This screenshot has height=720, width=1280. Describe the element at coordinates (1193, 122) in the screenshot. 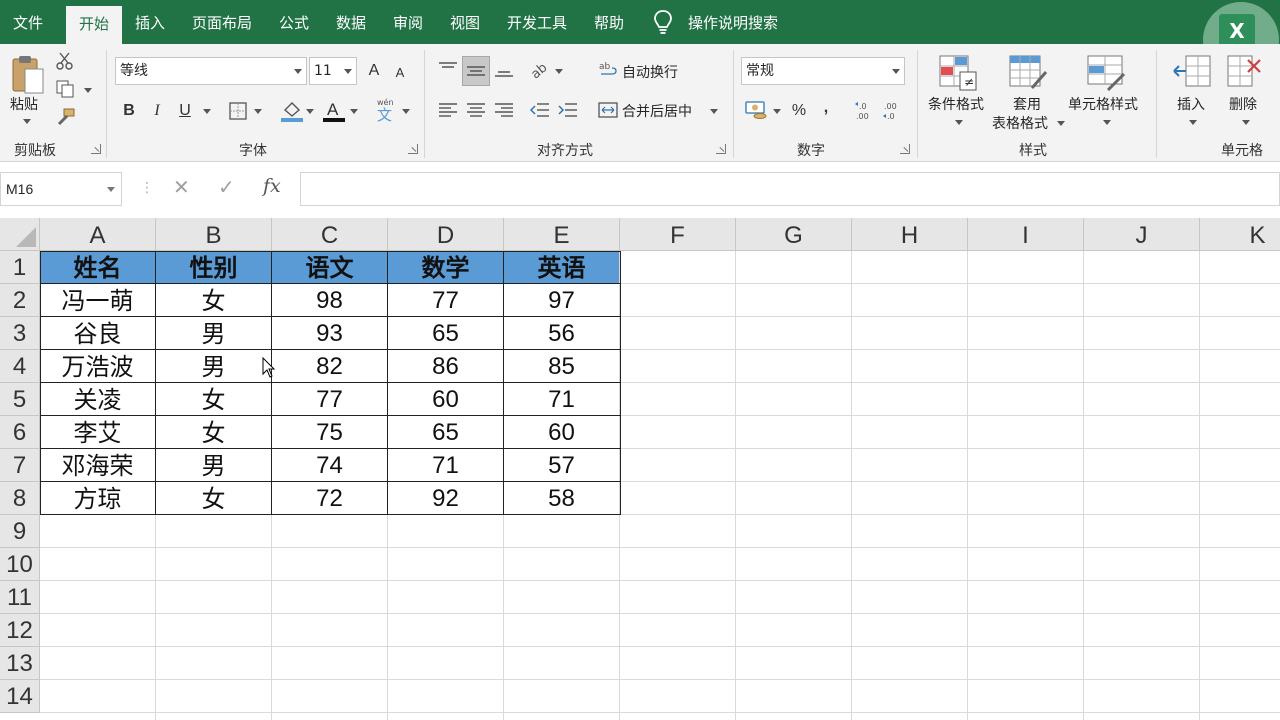

I see `insert-dropdown-icon` at that location.